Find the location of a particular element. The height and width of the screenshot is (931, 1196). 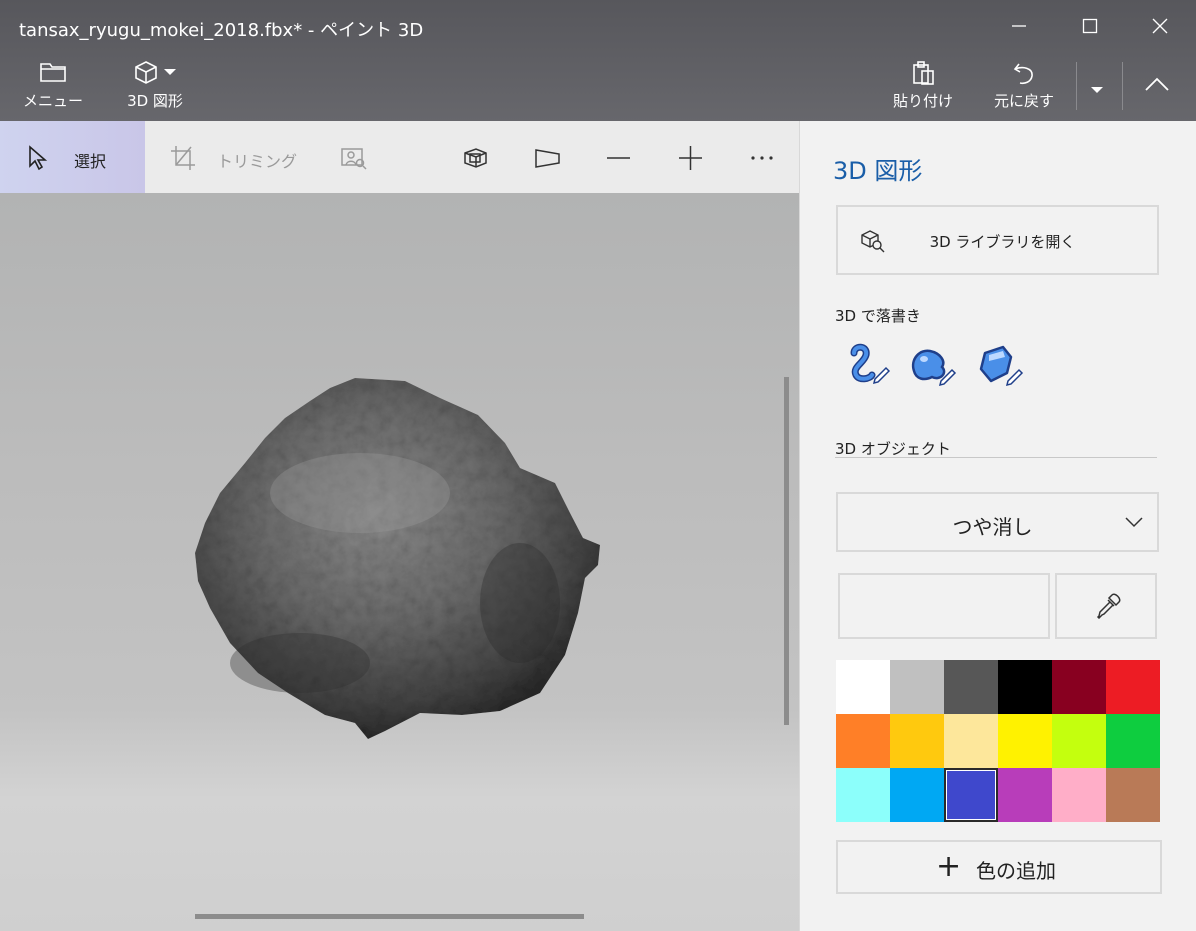

eyedropper-icon is located at coordinates (1108, 606).